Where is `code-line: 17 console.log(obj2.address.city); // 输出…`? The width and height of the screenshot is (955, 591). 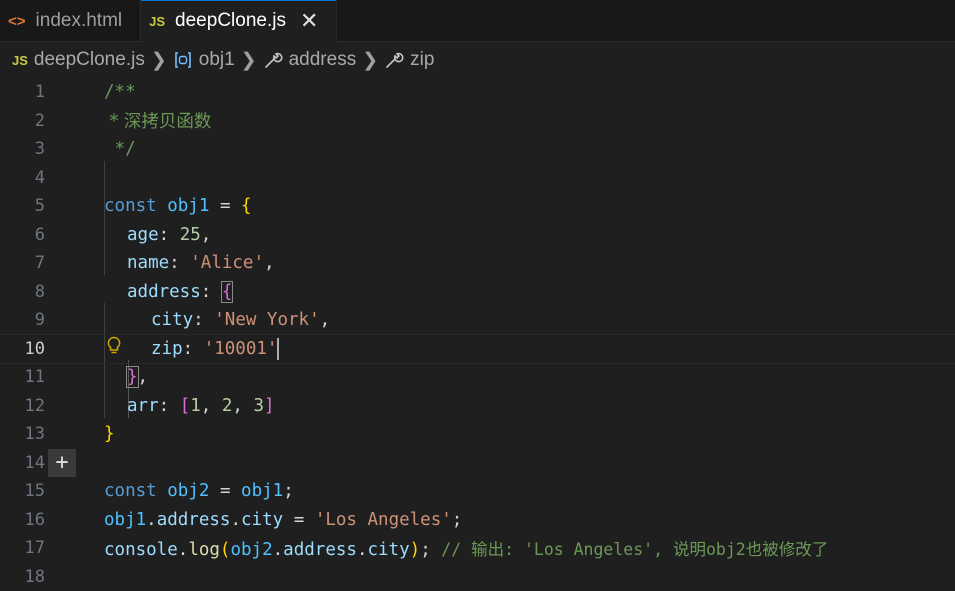
code-line: 17 console.log(obj2.address.city); // 输出… is located at coordinates (477, 548).